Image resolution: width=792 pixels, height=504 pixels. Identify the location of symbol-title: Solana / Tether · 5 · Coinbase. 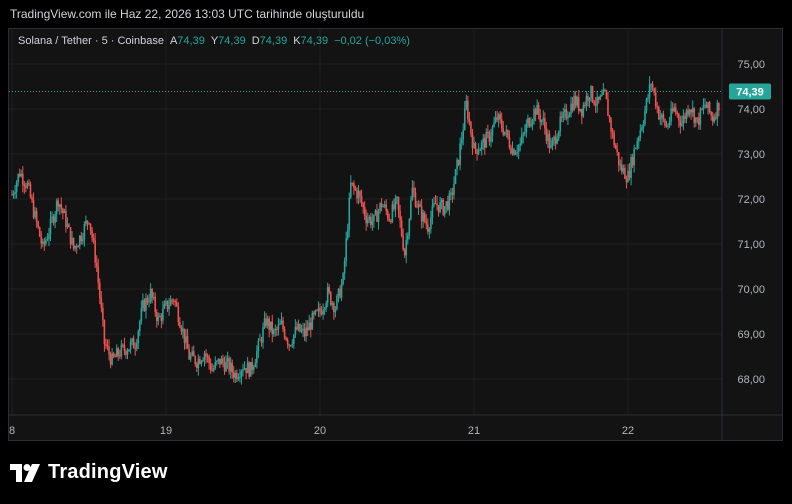
(91, 41).